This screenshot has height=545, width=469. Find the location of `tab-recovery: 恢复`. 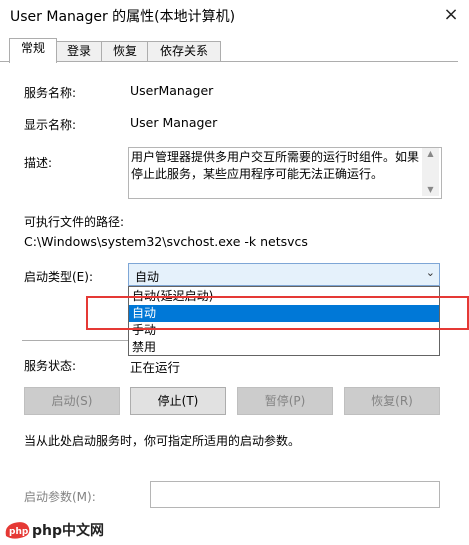

tab-recovery: 恢复 is located at coordinates (125, 51).